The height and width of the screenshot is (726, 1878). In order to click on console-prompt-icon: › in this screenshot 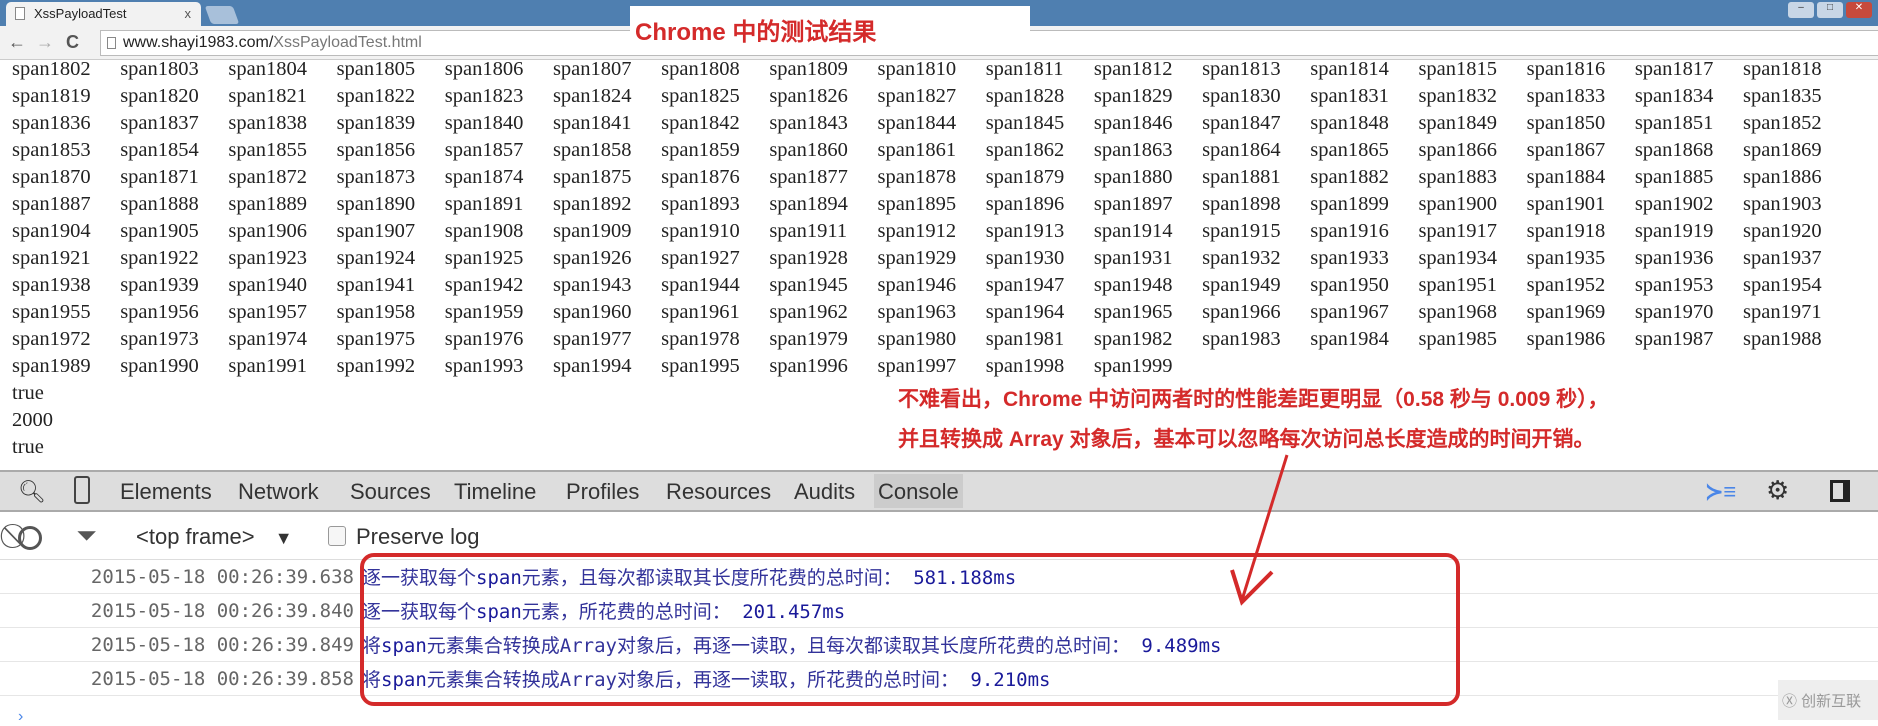, I will do `click(20, 717)`.